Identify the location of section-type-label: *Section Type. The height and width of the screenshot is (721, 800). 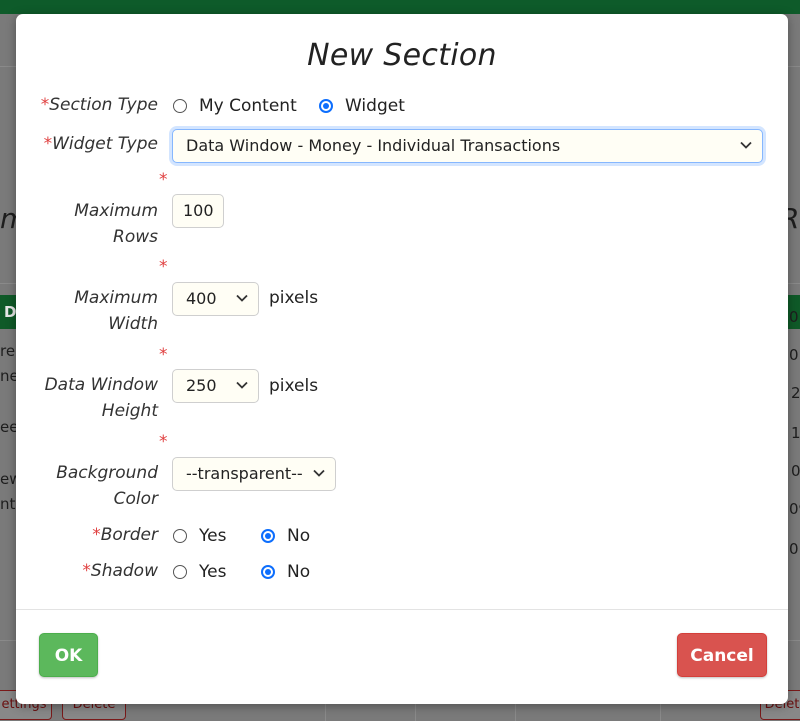
(87, 105).